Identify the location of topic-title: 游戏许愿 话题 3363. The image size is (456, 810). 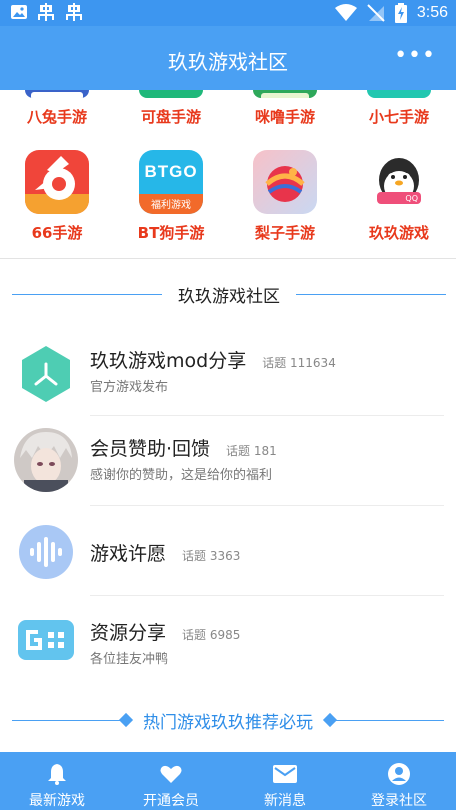
(165, 554).